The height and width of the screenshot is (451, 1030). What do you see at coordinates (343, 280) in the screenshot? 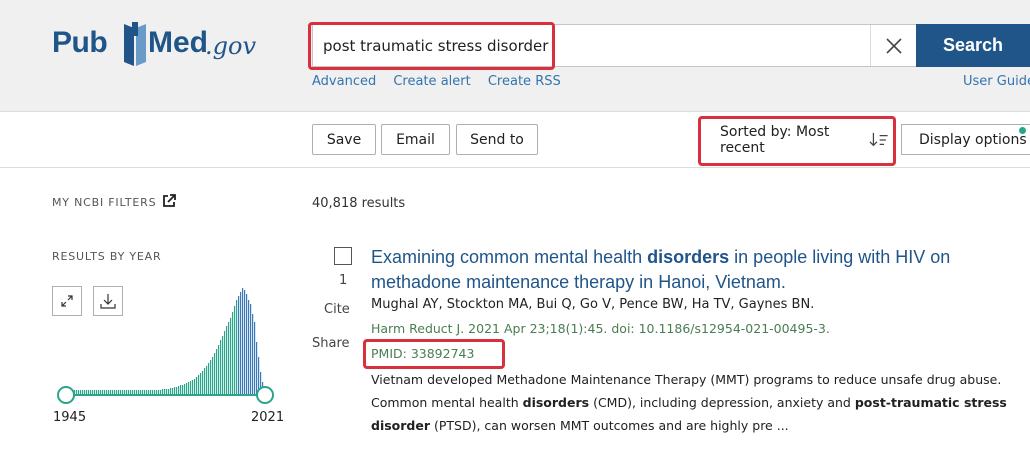
I see `result-number: 1` at bounding box center [343, 280].